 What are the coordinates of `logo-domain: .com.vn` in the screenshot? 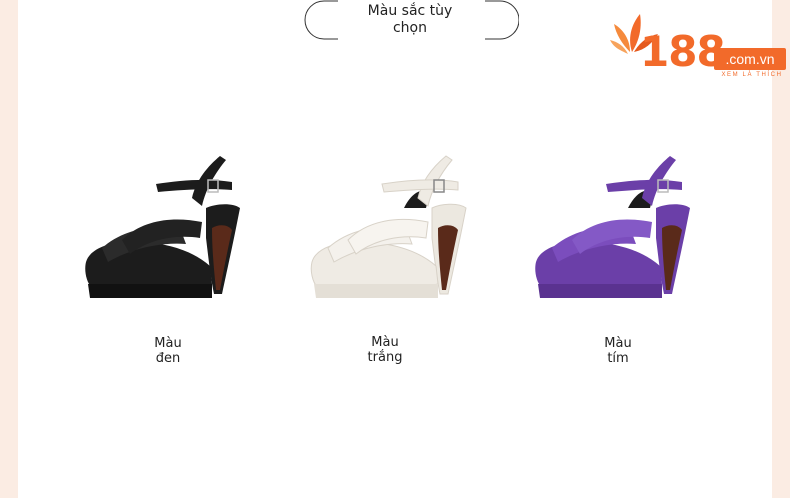 It's located at (750, 59).